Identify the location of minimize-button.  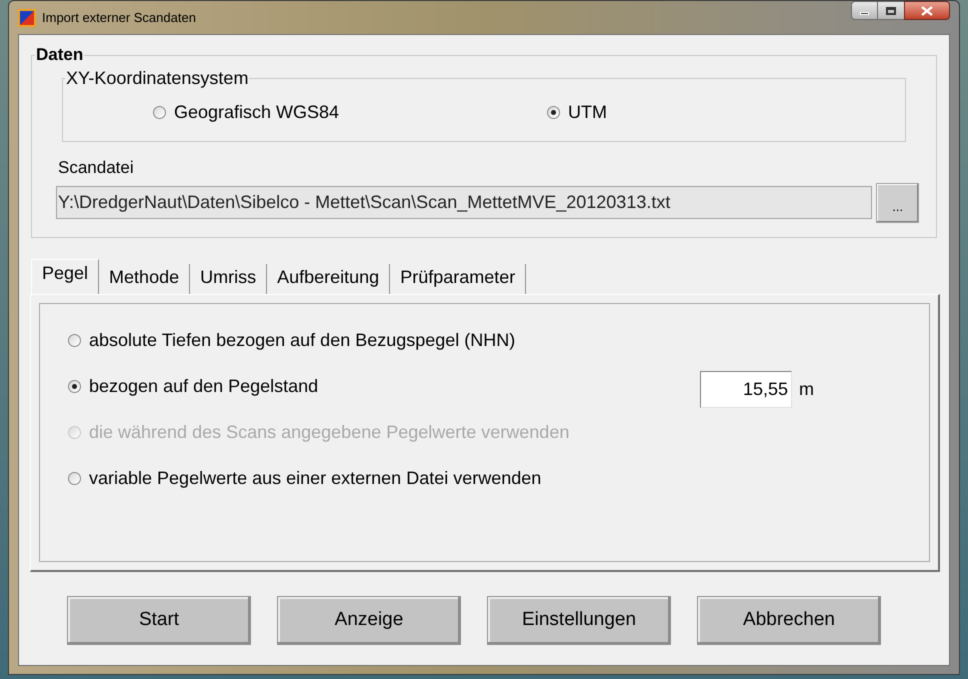
(864, 10).